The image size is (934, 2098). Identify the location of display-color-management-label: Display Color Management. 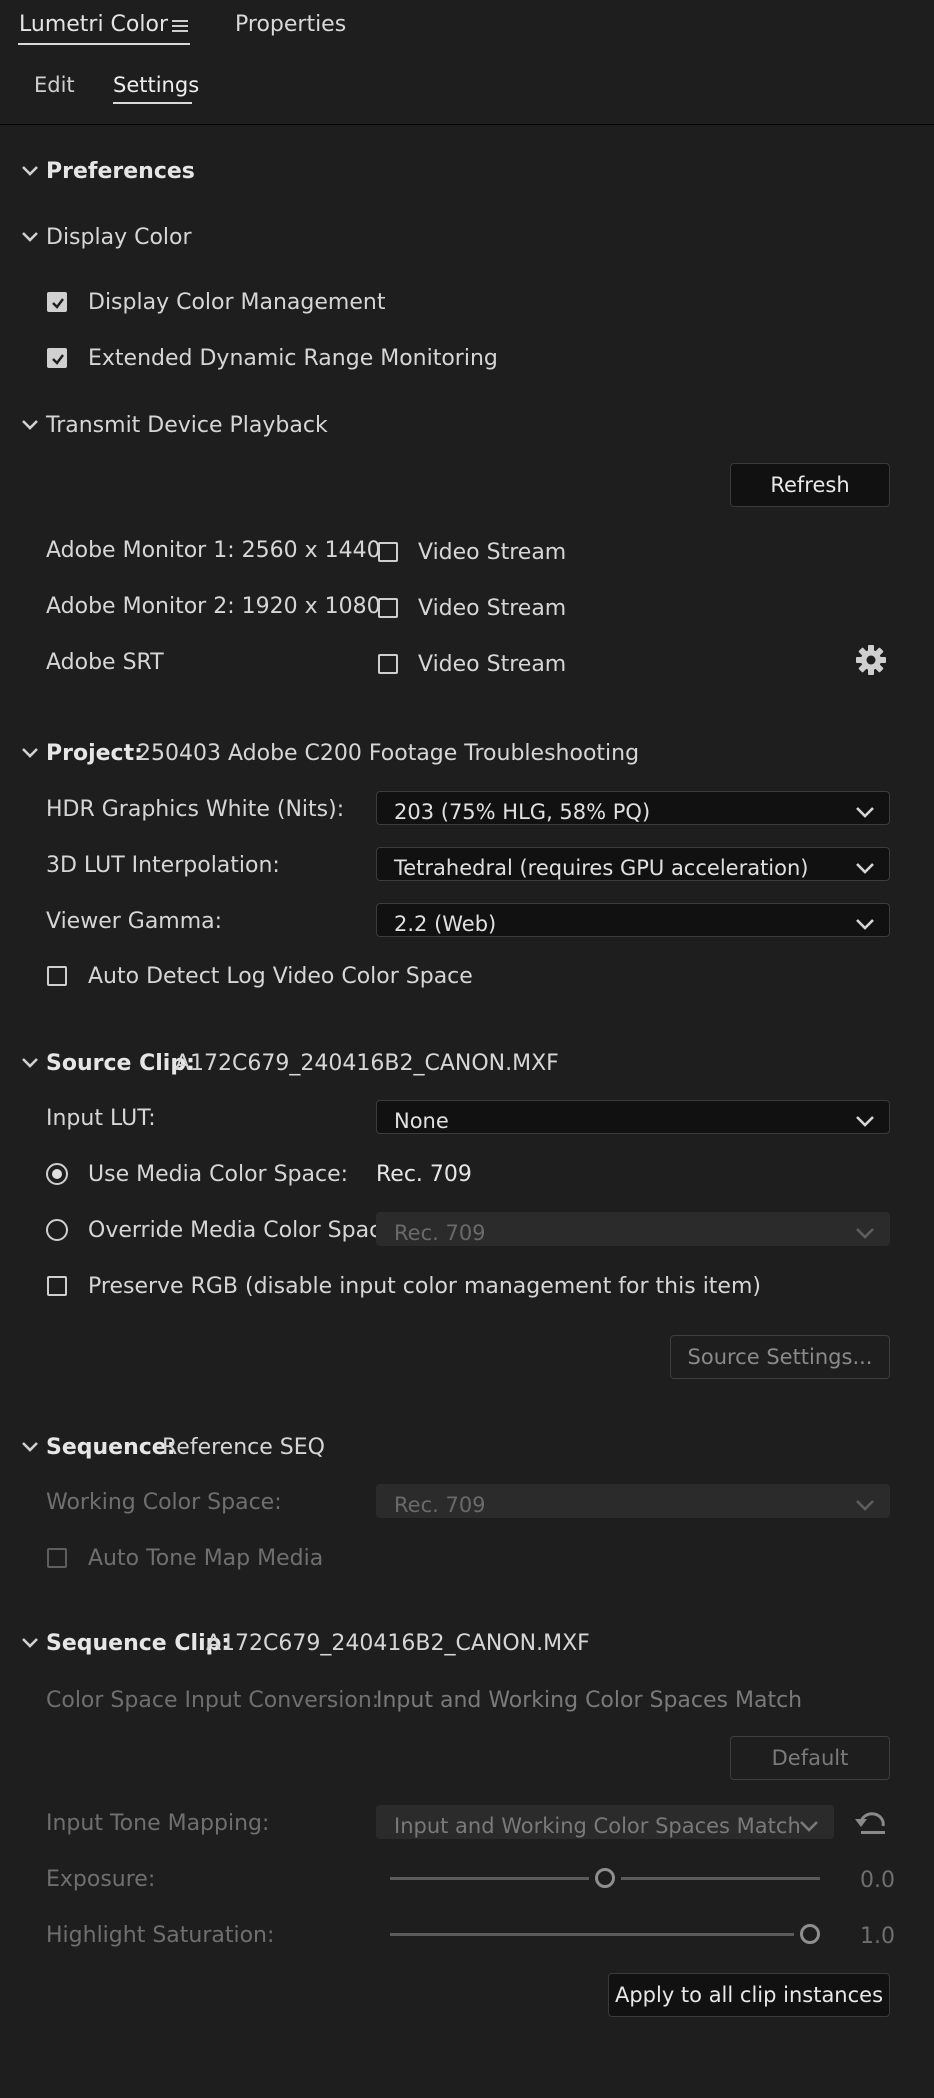
(237, 302).